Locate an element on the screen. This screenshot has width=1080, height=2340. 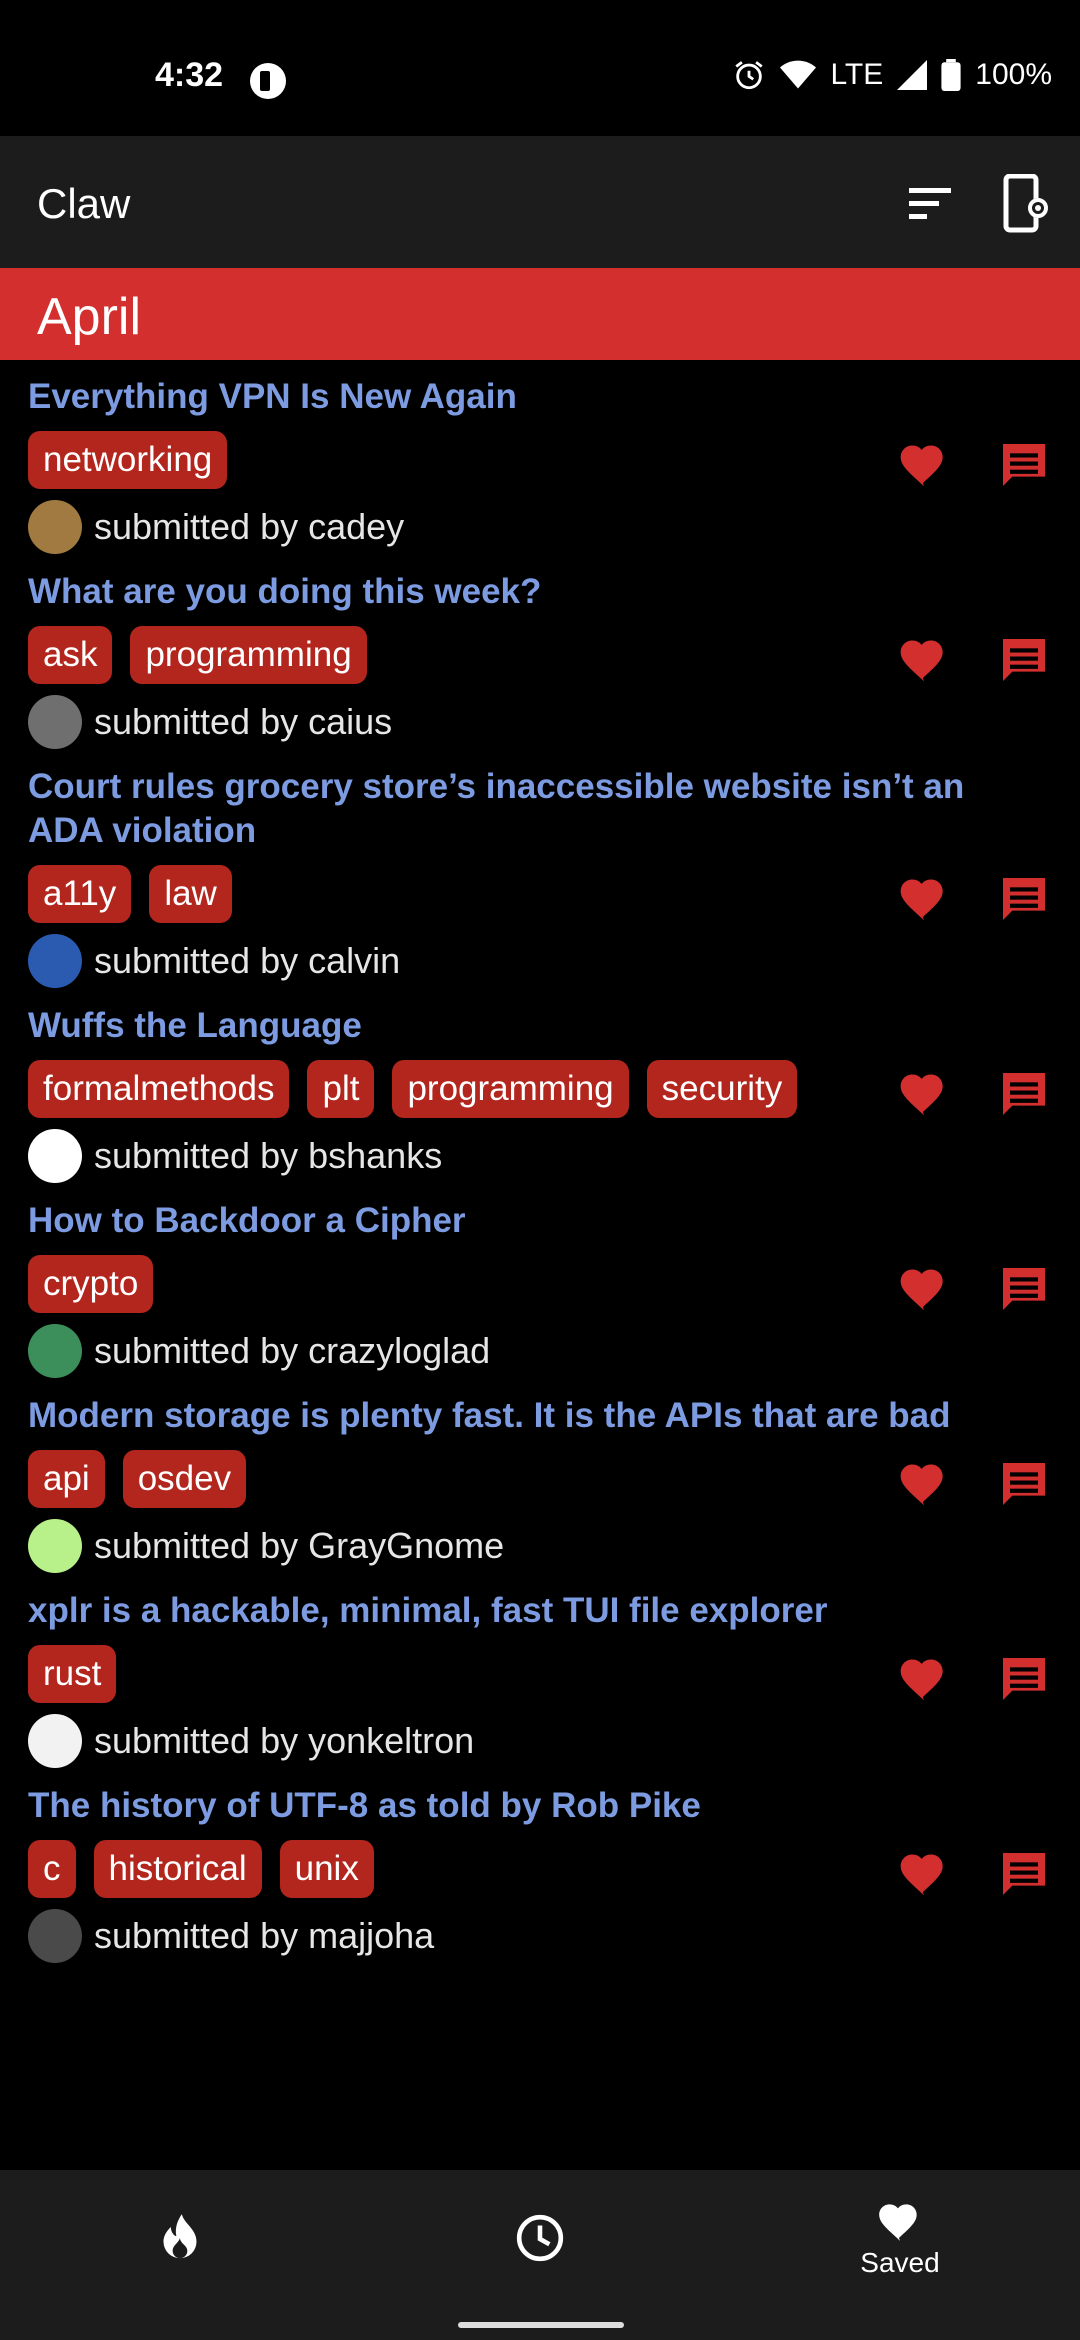
story-byline: submitted by bshanks is located at coordinates (554, 1156).